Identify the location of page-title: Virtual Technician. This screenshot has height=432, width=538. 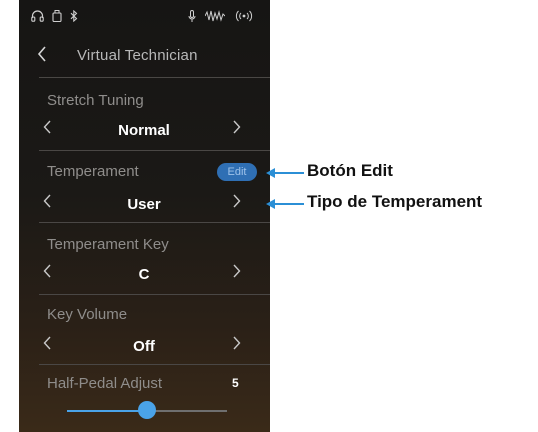
(137, 55).